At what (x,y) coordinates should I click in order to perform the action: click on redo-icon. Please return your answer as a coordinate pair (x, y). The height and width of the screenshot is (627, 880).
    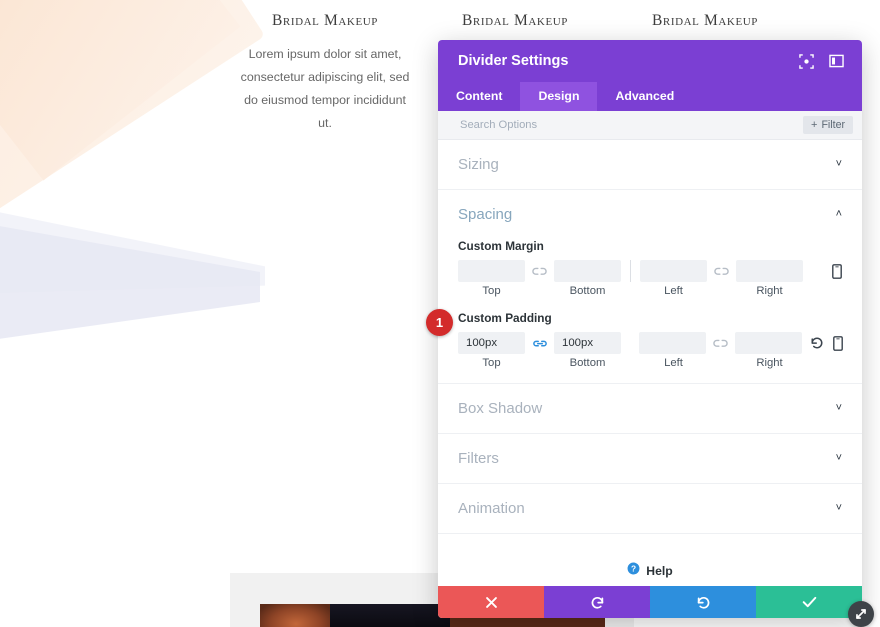
    Looking at the image, I should click on (703, 602).